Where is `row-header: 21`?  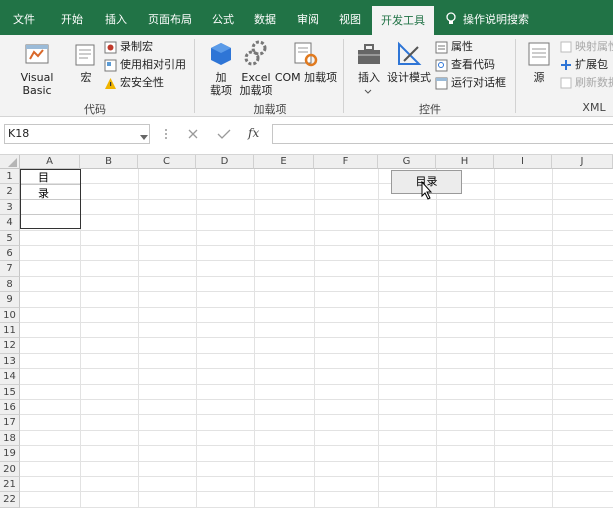 row-header: 21 is located at coordinates (10, 485).